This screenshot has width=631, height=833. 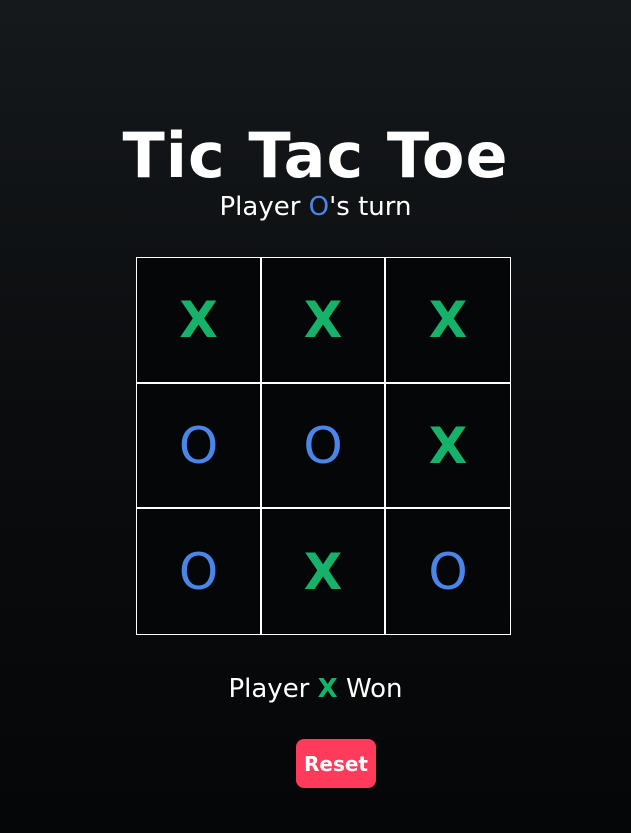 What do you see at coordinates (315, 155) in the screenshot?
I see `game-title: Tic Tac Toe` at bounding box center [315, 155].